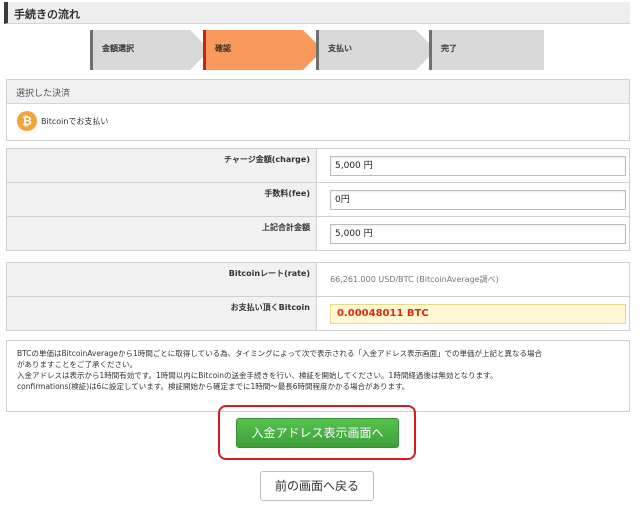 This screenshot has height=510, width=640. I want to click on rate-label: Bitcoinレート(rate), so click(161, 279).